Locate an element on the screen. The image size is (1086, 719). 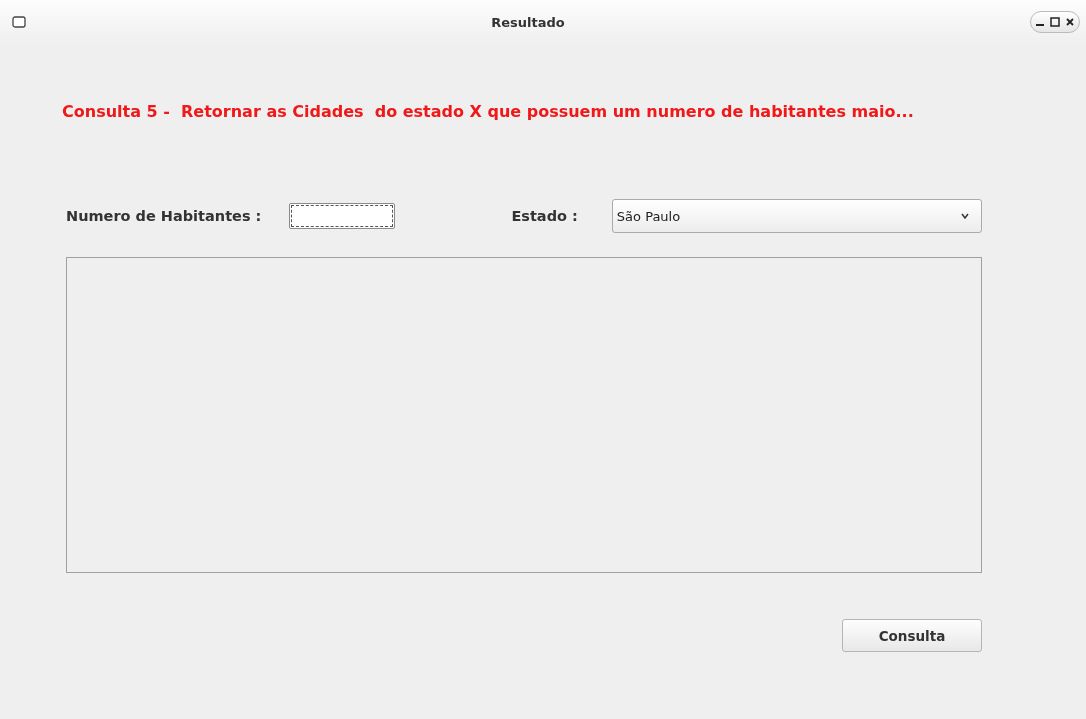
habitantes-input is located at coordinates (342, 216).